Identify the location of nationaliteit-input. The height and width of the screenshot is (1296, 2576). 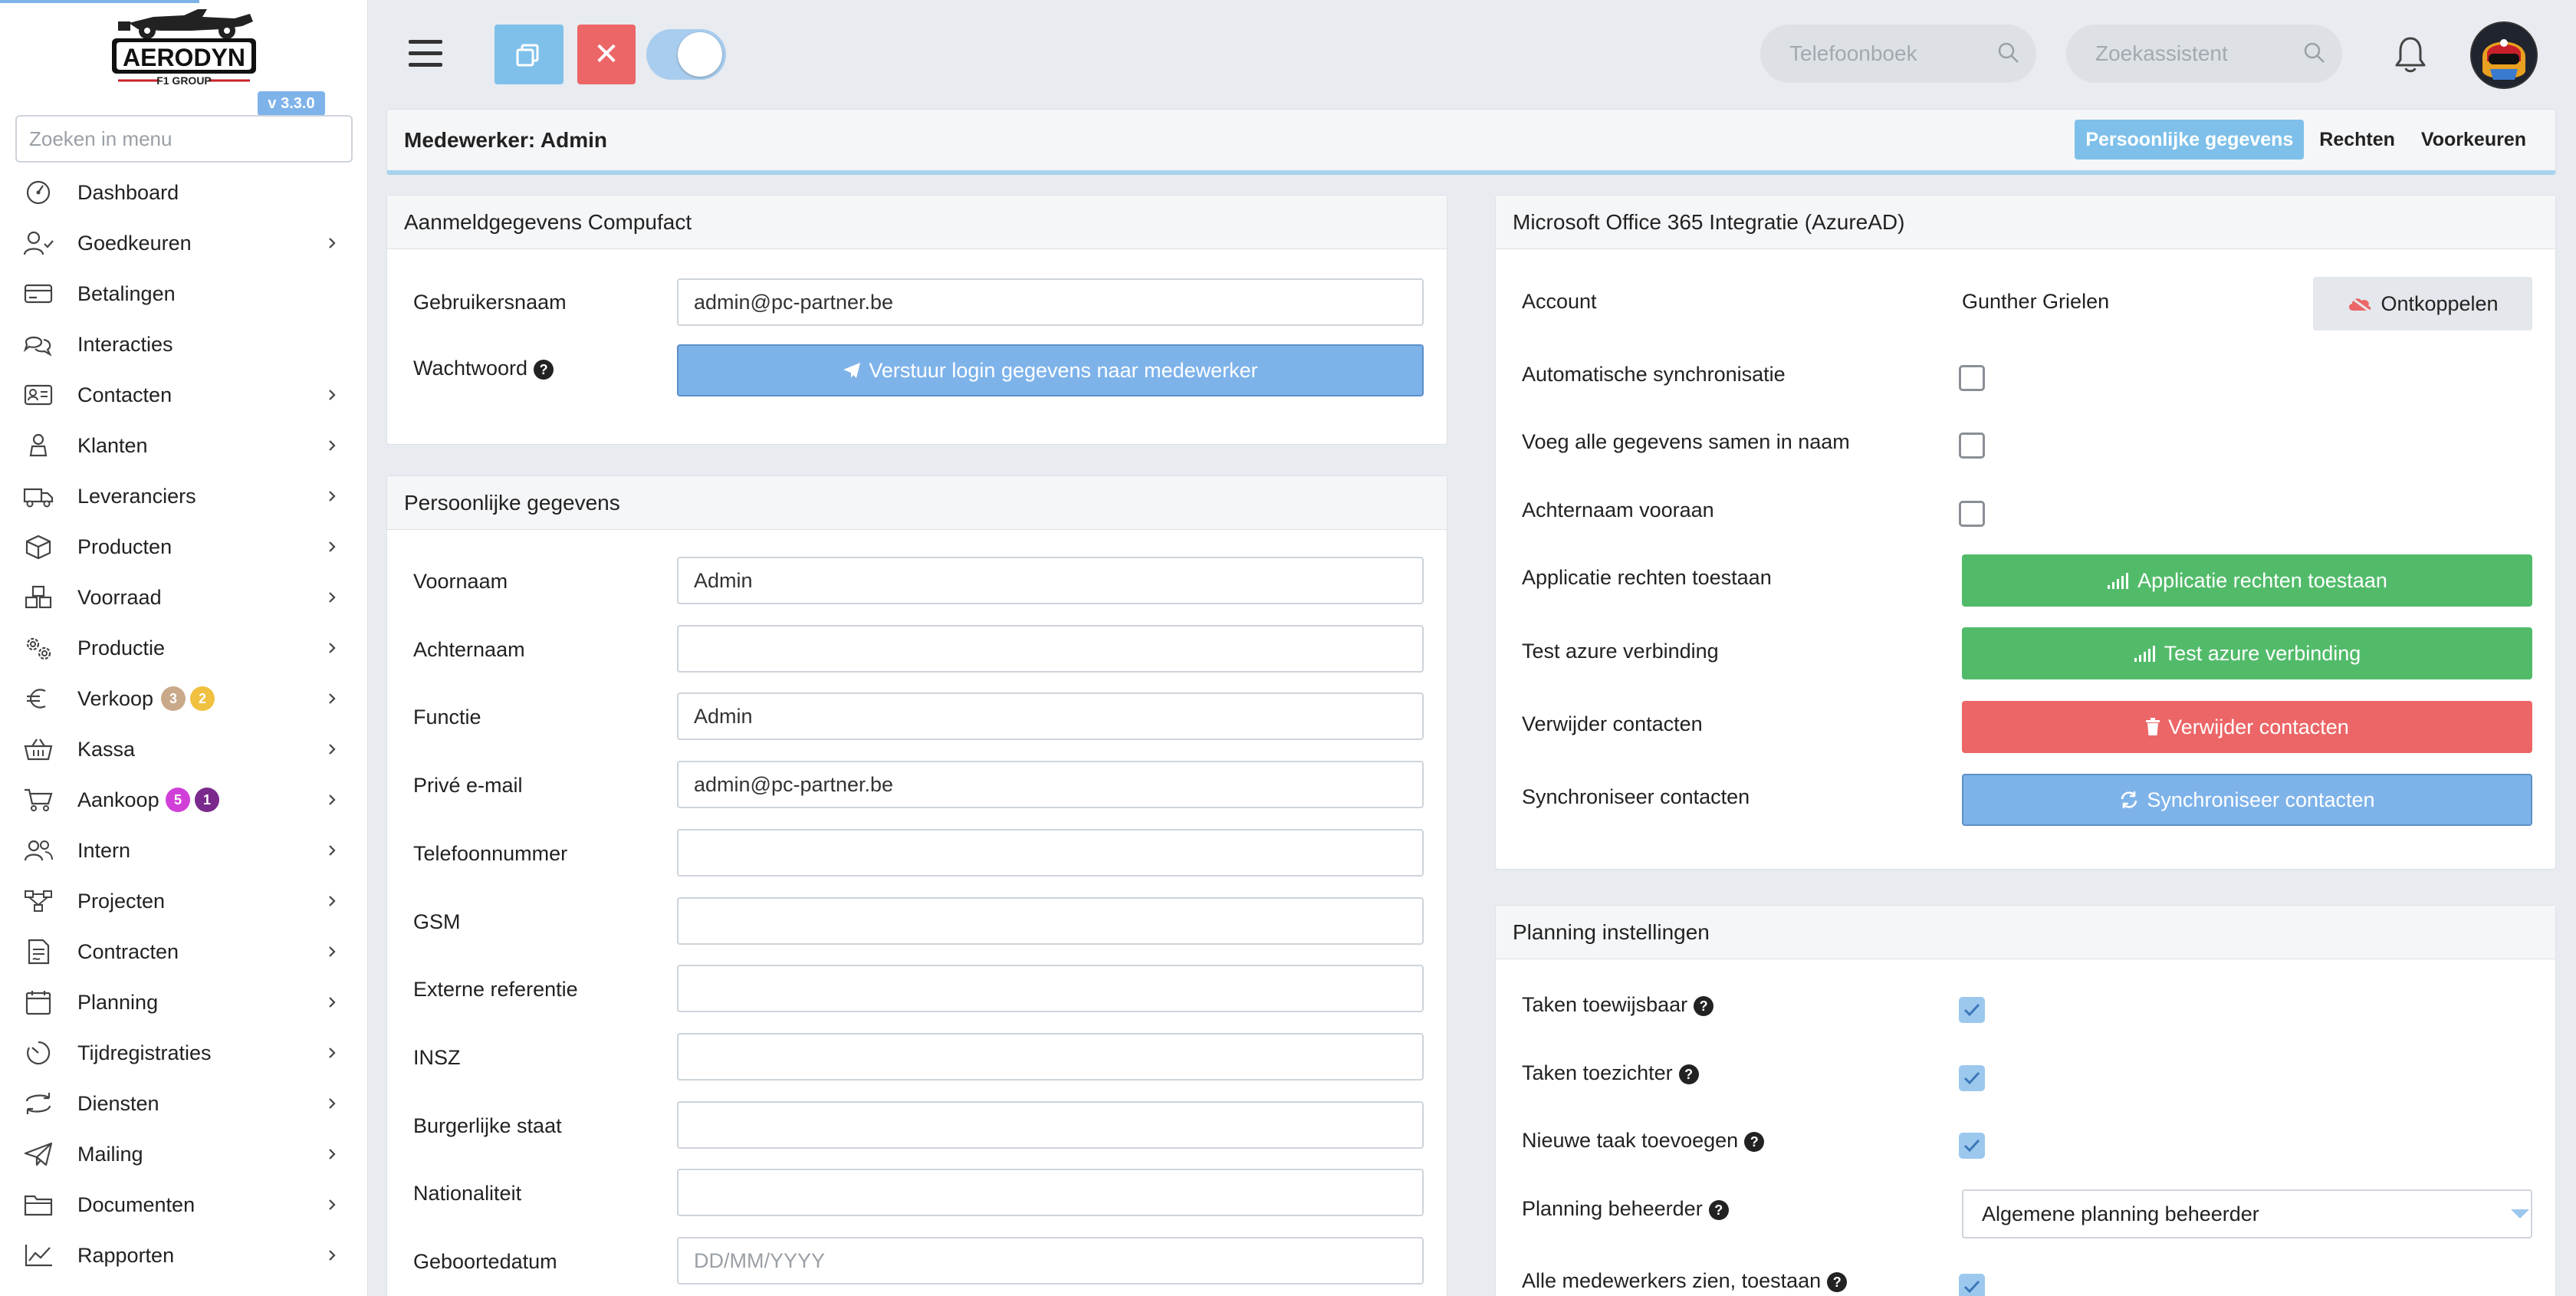
(1050, 1192).